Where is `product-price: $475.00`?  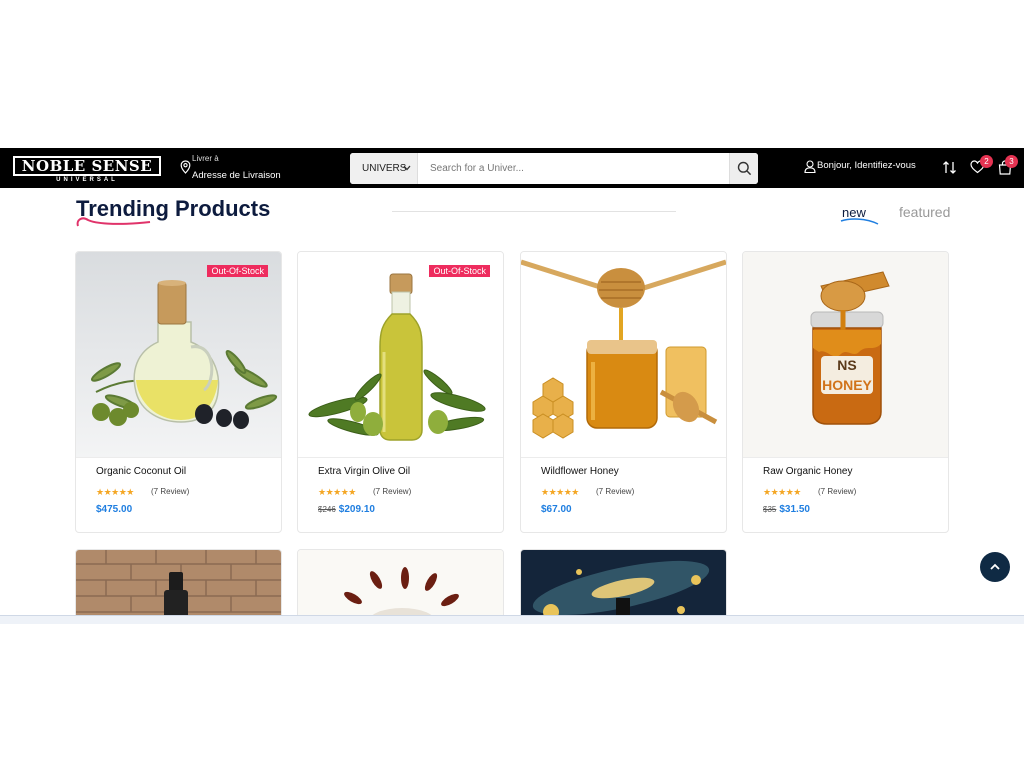
product-price: $475.00 is located at coordinates (114, 509).